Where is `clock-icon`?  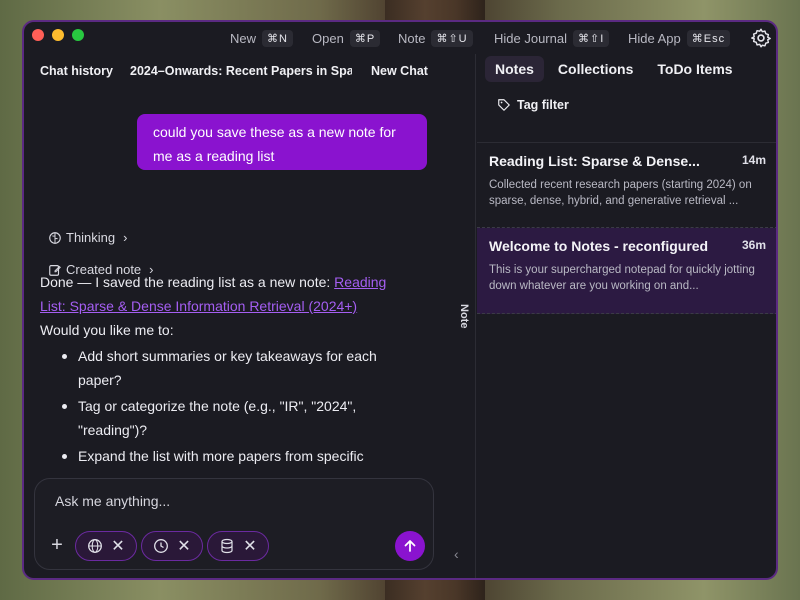 clock-icon is located at coordinates (161, 546).